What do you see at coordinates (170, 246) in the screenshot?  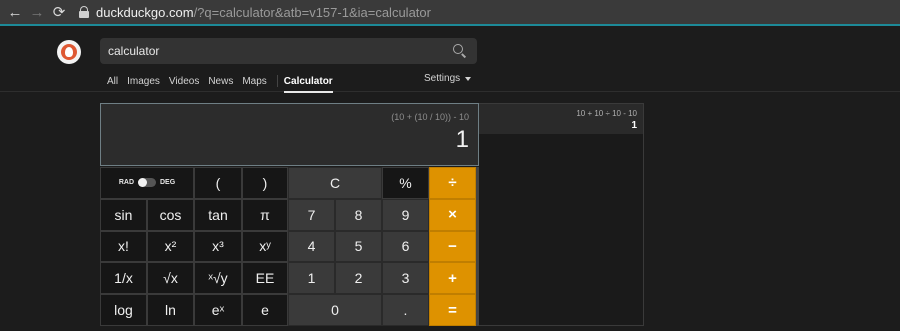 I see `square-button: x²` at bounding box center [170, 246].